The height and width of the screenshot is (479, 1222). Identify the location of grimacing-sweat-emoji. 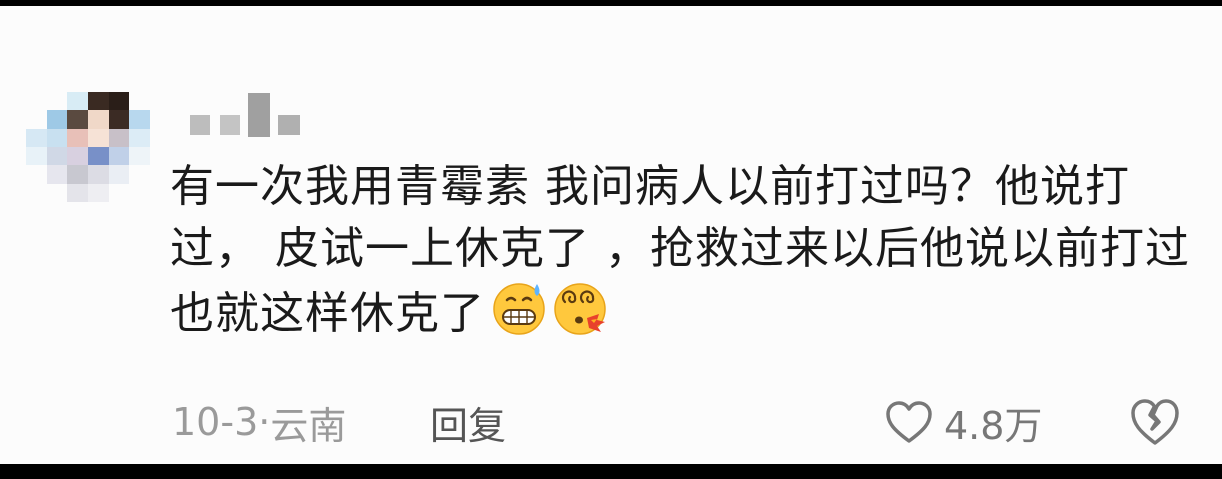
(519, 309).